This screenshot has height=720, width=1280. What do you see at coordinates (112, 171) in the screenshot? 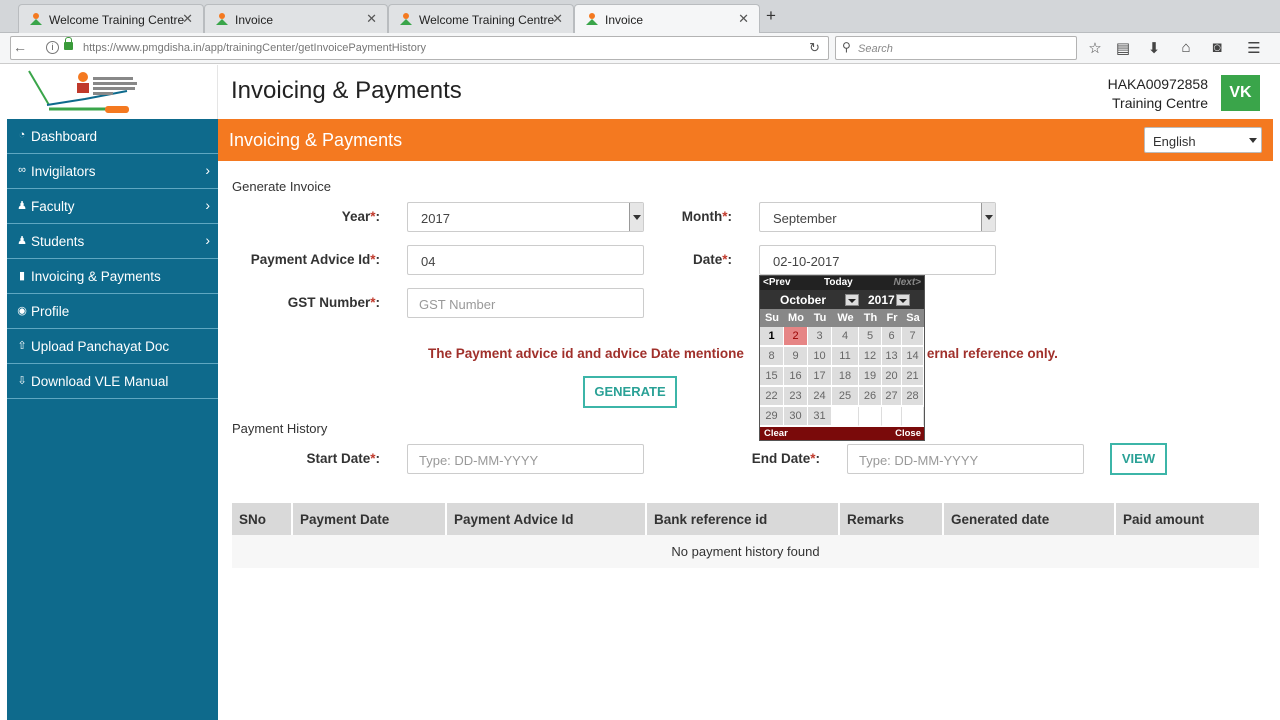
I see `sidebar-item-invigilators: ∞ Invigilators ›` at bounding box center [112, 171].